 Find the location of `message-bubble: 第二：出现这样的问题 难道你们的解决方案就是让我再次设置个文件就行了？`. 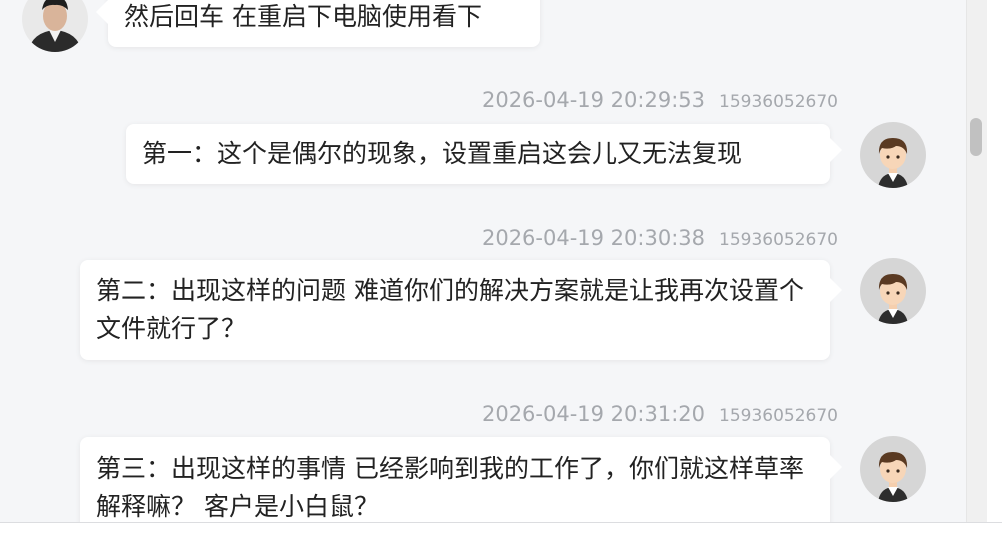

message-bubble: 第二：出现这样的问题 难道你们的解决方案就是让我再次设置个文件就行了？ is located at coordinates (461, 310).